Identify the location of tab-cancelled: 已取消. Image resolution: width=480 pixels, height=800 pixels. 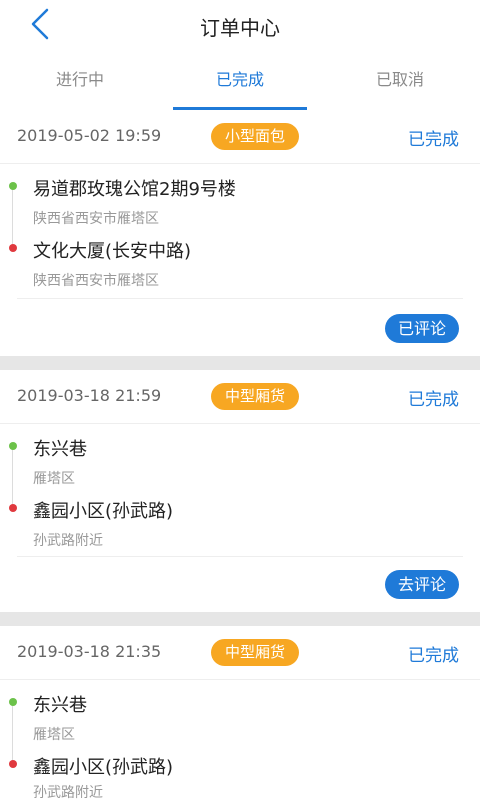
(400, 81).